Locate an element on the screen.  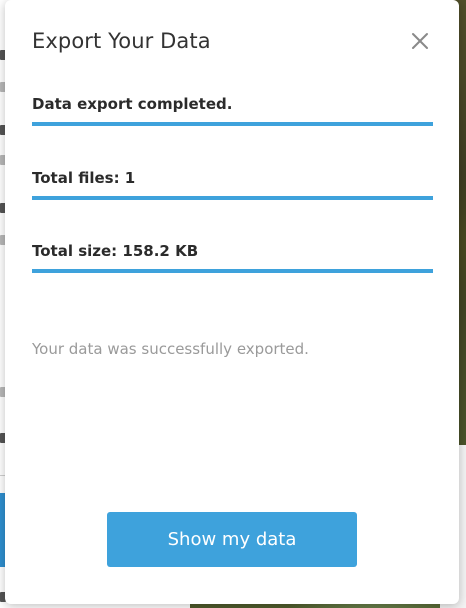
success-message: Your data was successfully exported. is located at coordinates (170, 349).